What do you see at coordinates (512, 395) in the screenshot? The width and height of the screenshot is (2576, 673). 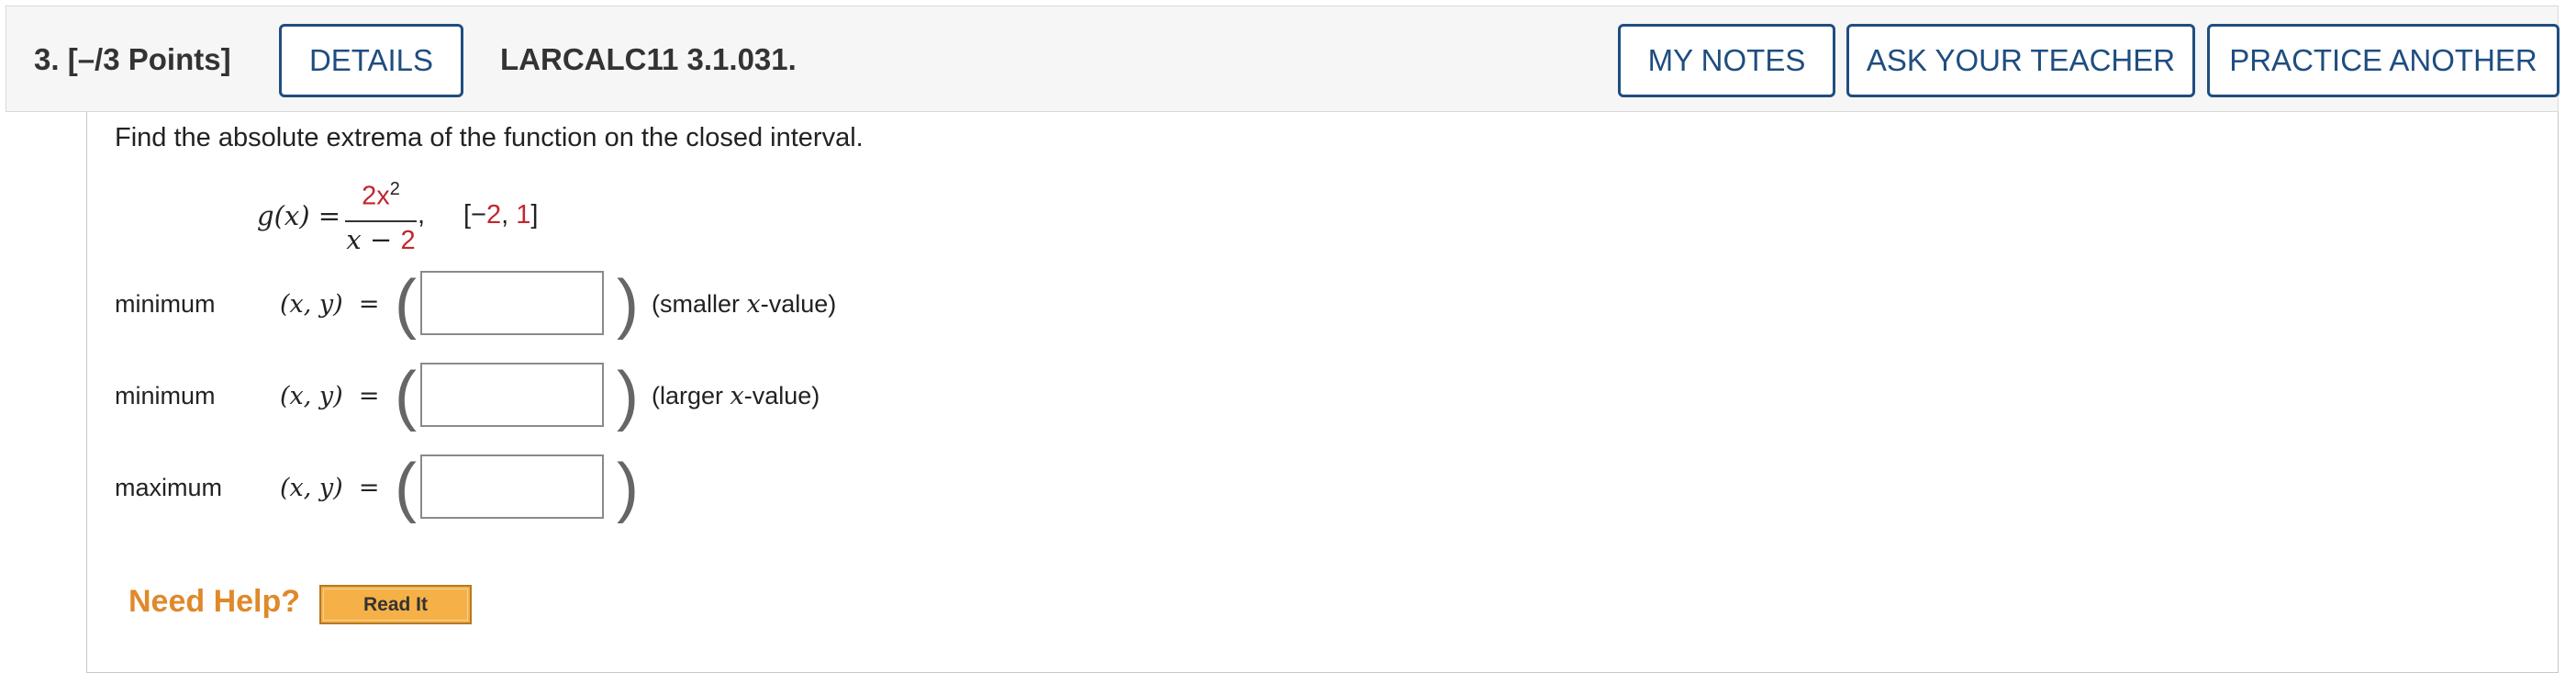 I see `min-larger-x-input` at bounding box center [512, 395].